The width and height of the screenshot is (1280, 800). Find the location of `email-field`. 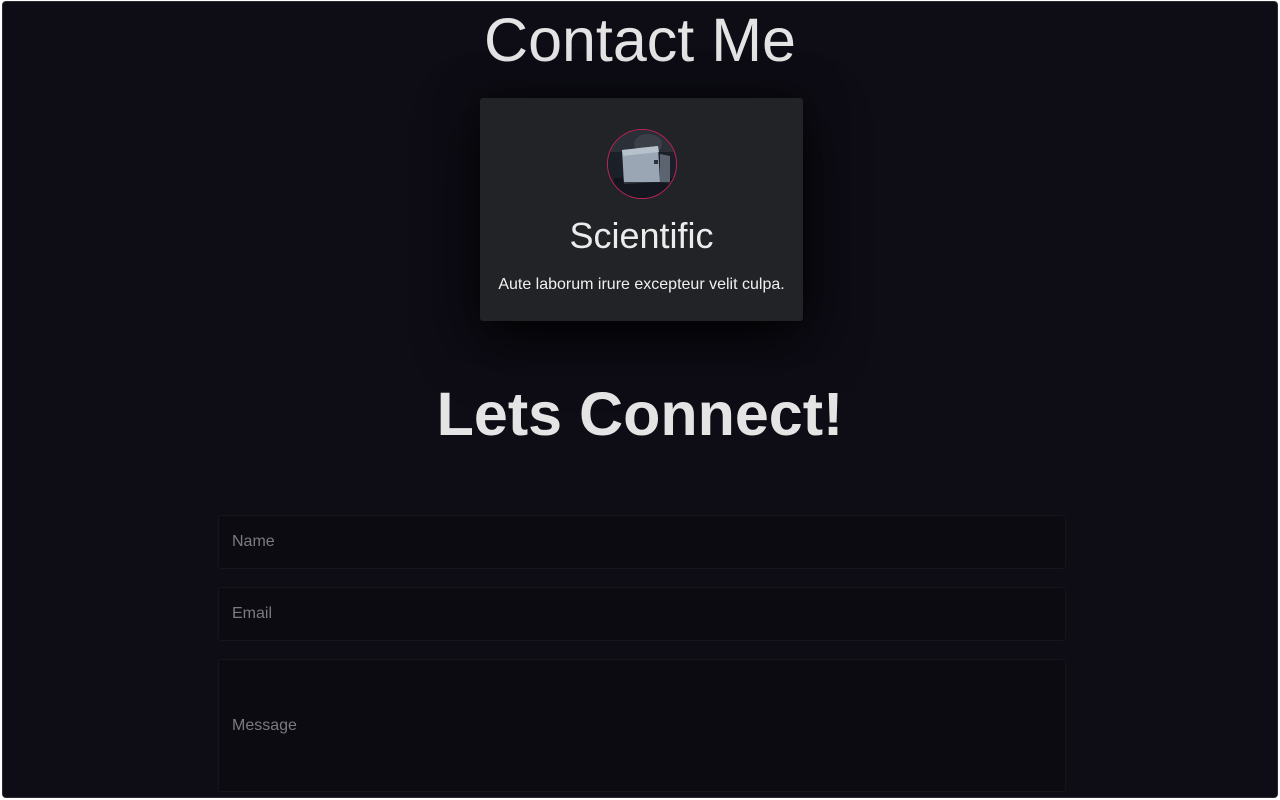

email-field is located at coordinates (642, 614).